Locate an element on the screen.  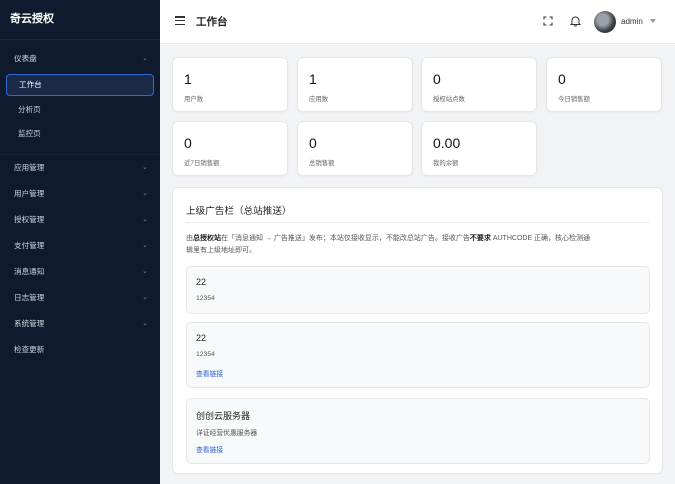
avatar is located at coordinates (605, 22).